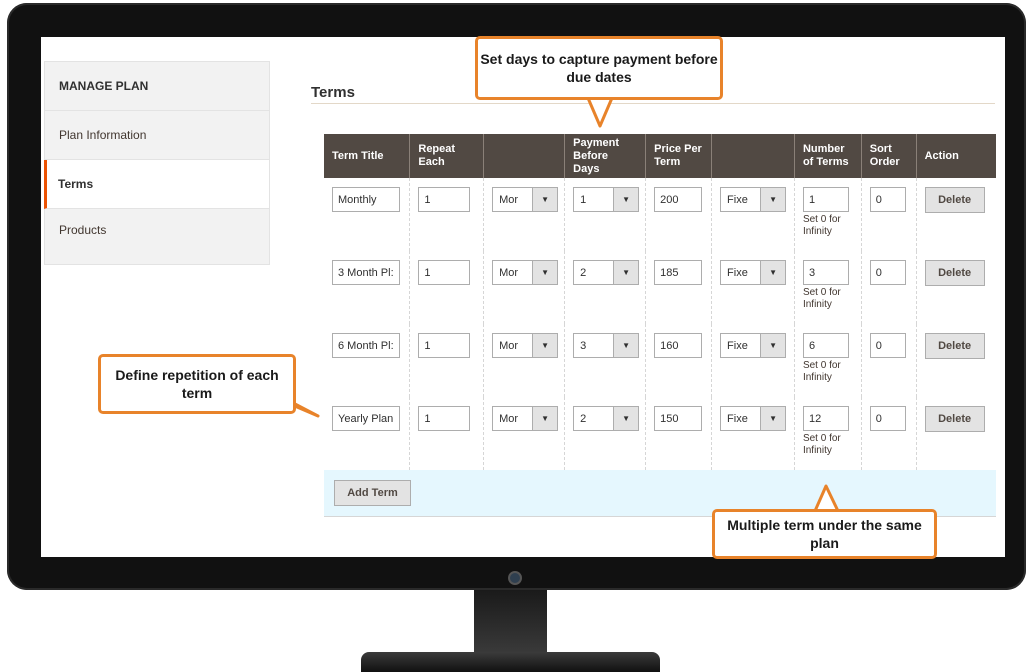  What do you see at coordinates (197, 384) in the screenshot?
I see `callout-repeat-each: Define repetition of each term` at bounding box center [197, 384].